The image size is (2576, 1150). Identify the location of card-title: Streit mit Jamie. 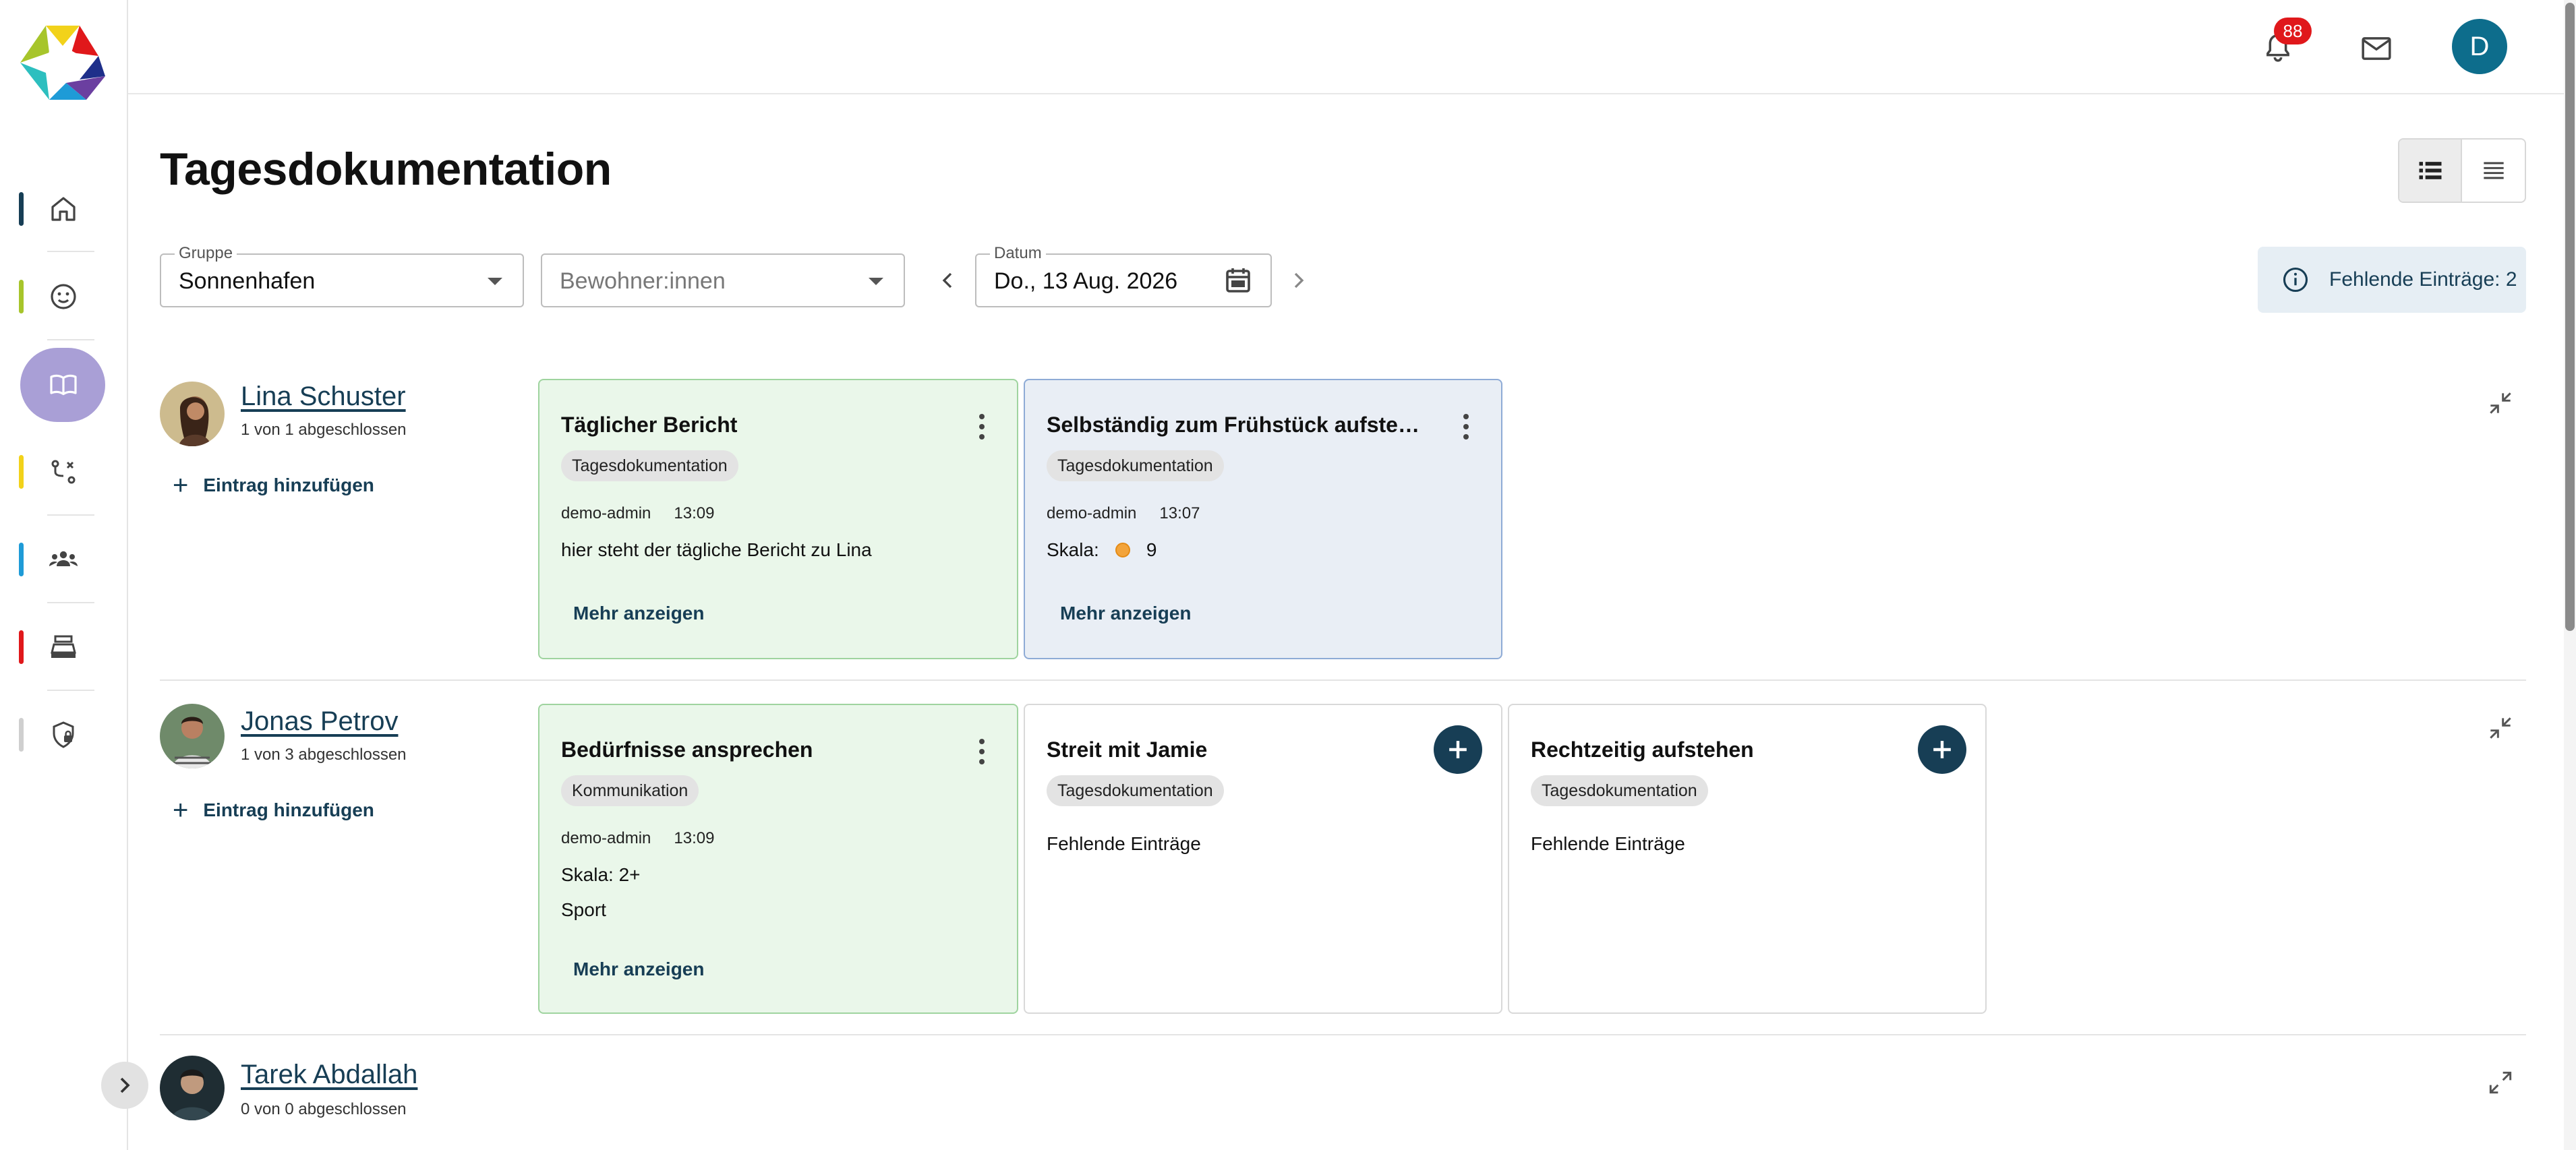
(1127, 749).